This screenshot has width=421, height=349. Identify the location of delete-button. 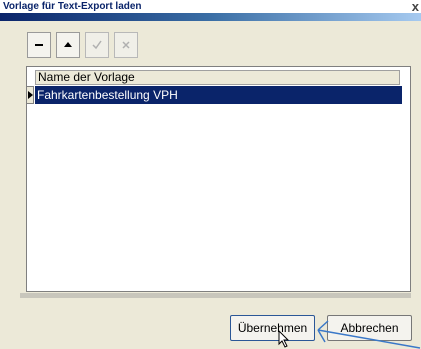
(39, 45).